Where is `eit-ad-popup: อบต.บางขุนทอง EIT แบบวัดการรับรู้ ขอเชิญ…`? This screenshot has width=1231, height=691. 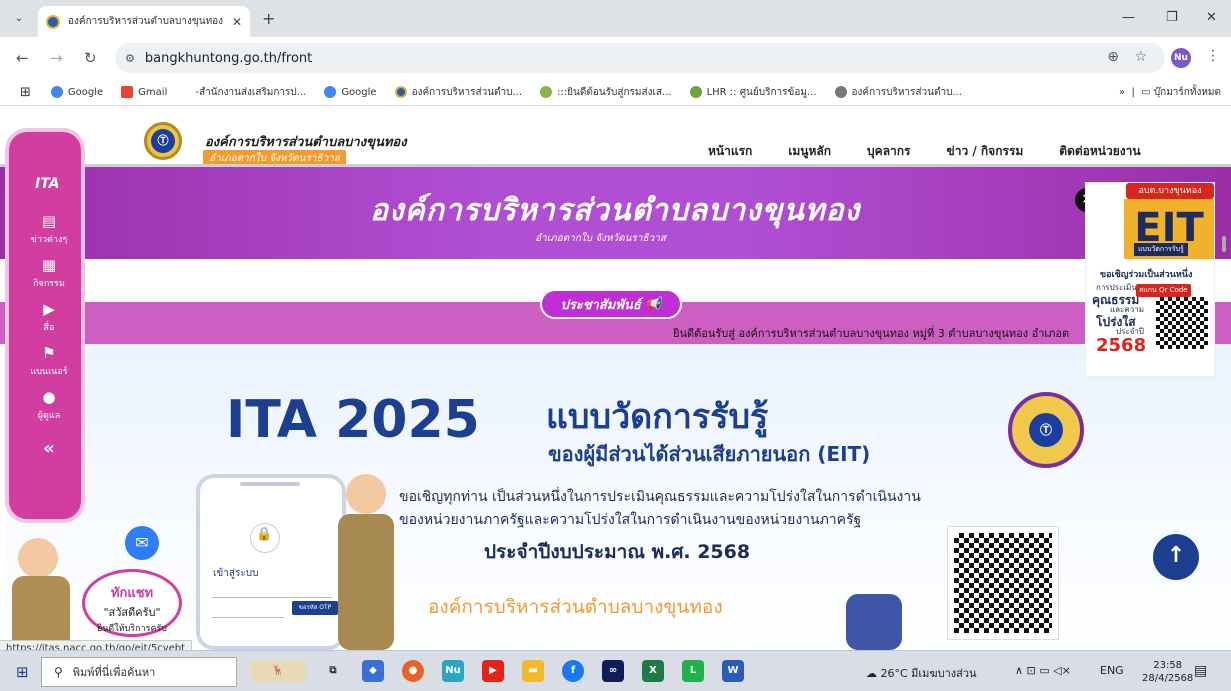
eit-ad-popup: อบต.บางขุนทอง EIT แบบวัดการรับรู้ ขอเชิญ… is located at coordinates (1150, 279).